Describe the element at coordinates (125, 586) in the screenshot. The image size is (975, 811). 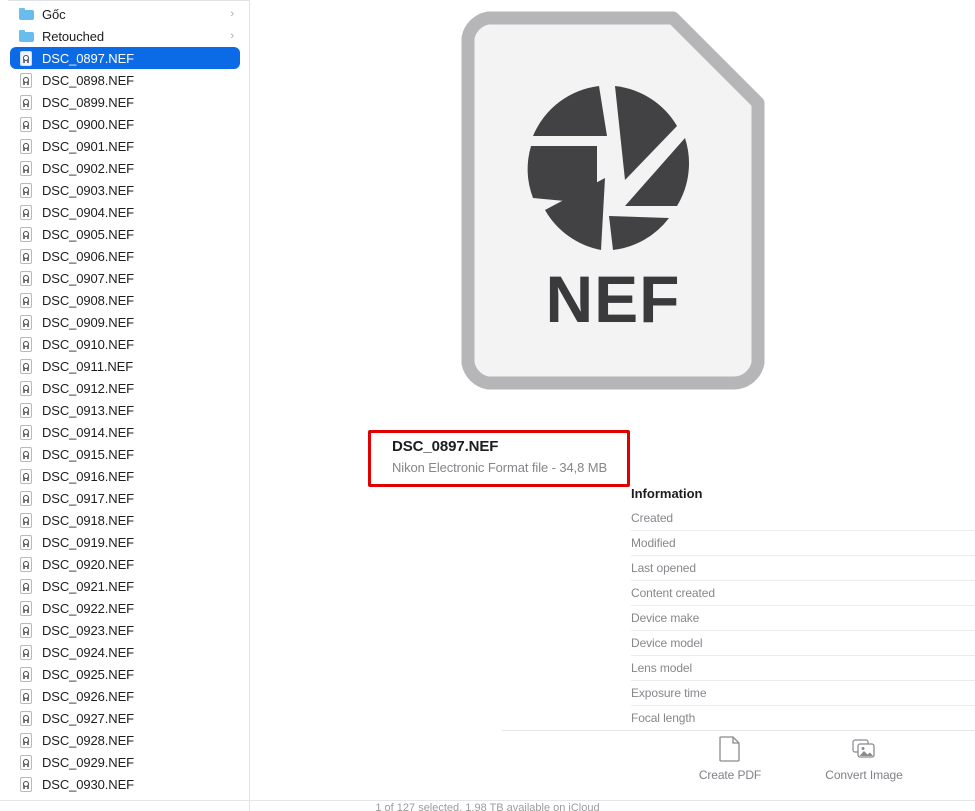
I see `file-row: DSC_0921.NEF` at that location.